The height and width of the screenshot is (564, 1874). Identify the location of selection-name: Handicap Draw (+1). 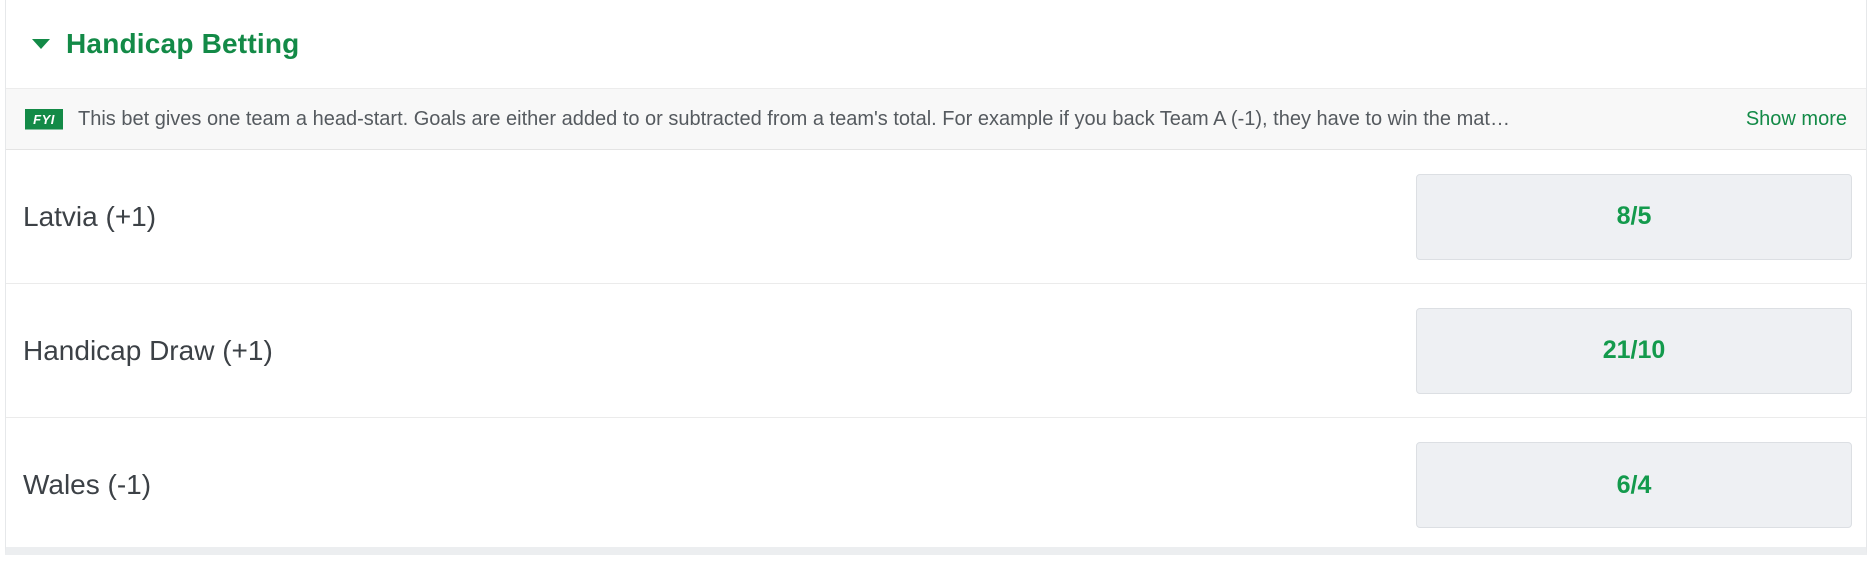
(148, 350).